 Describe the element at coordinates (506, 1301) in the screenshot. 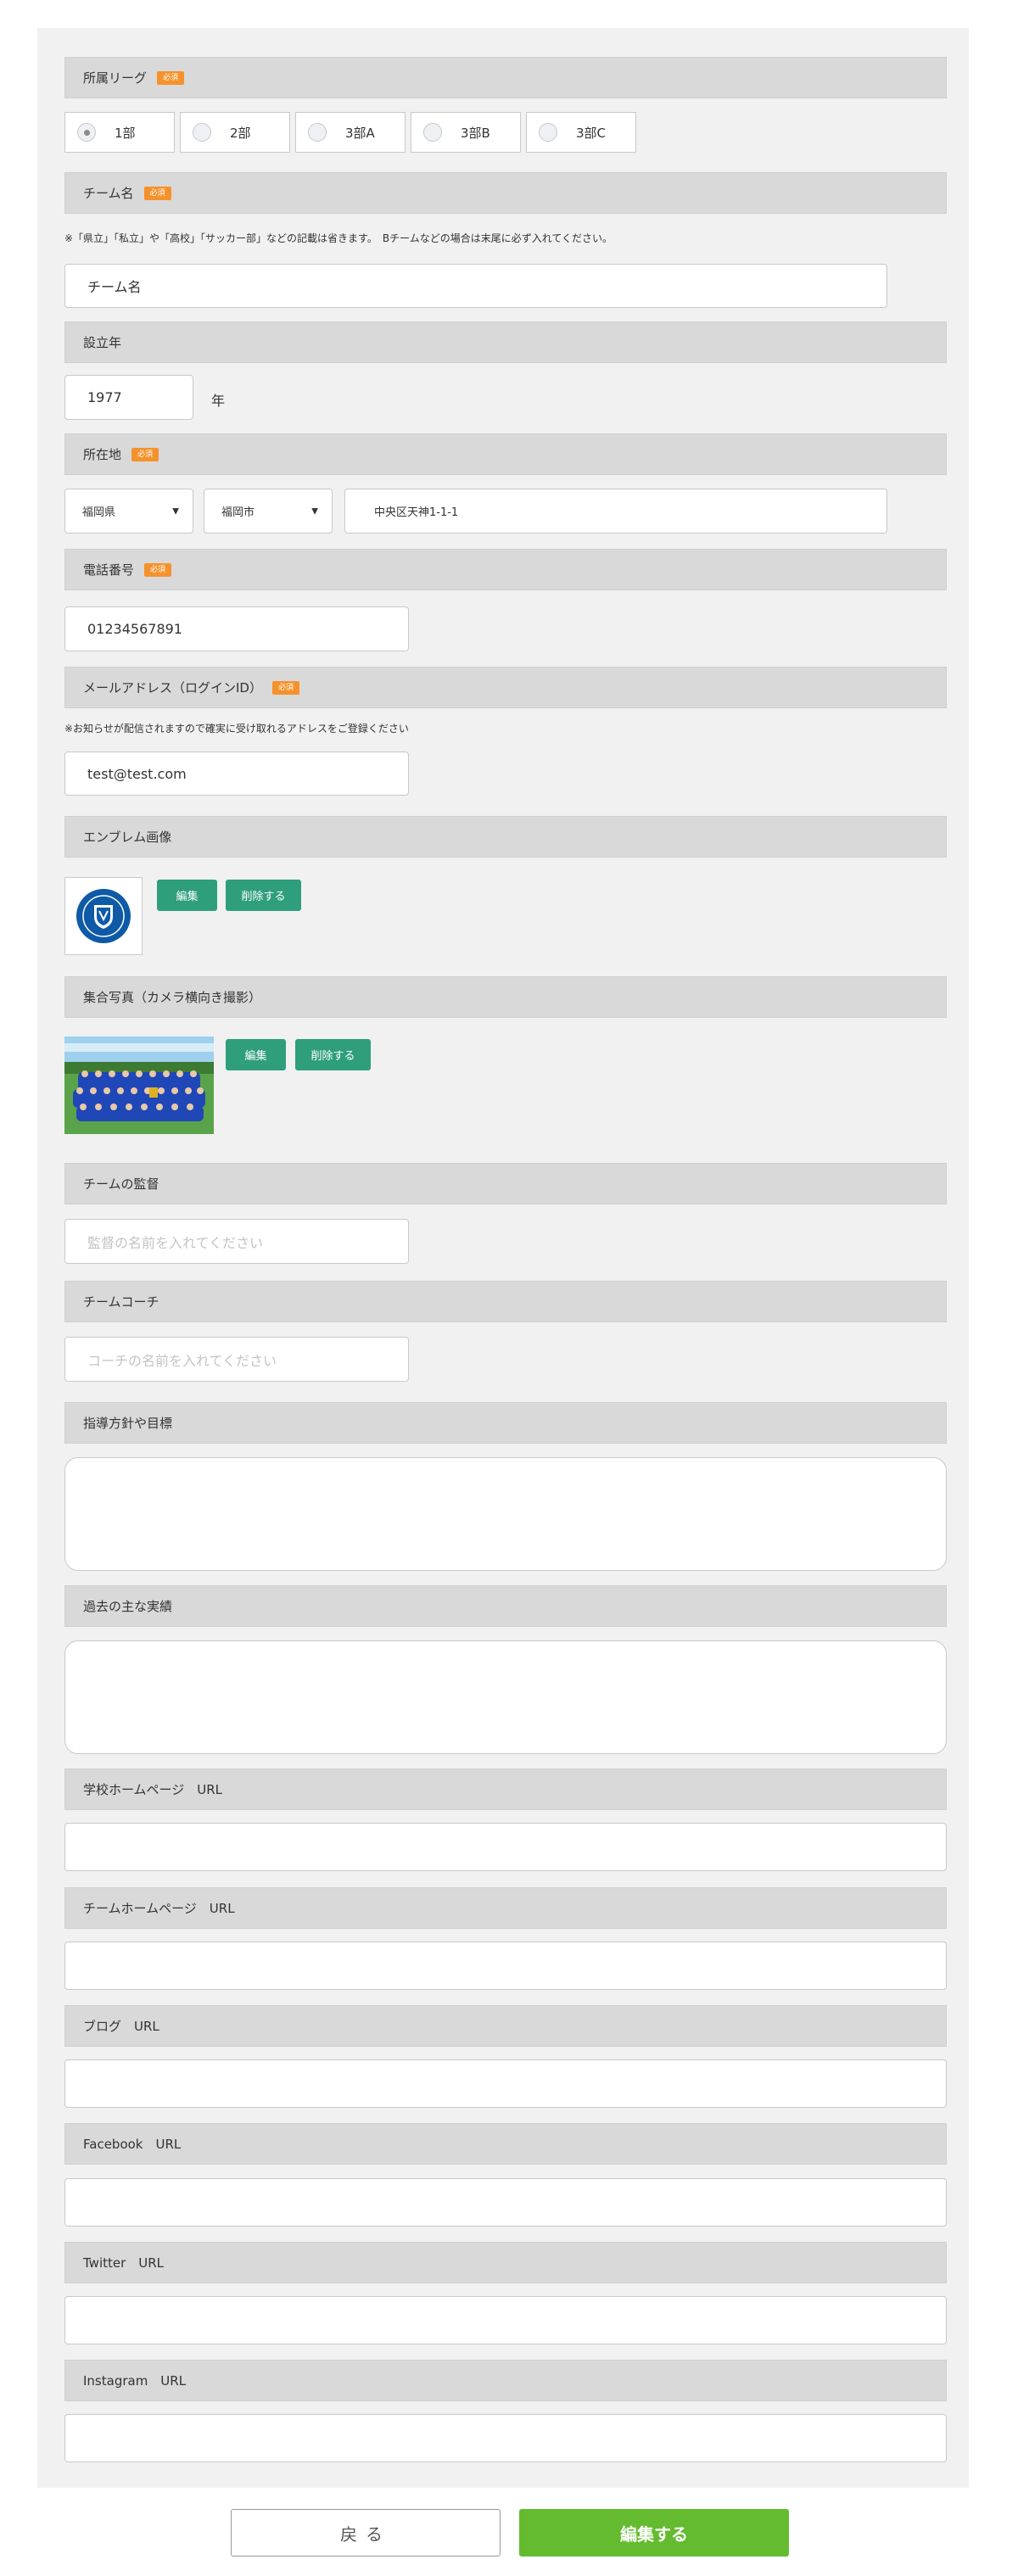

I see `coach-header: チームコーチ` at that location.